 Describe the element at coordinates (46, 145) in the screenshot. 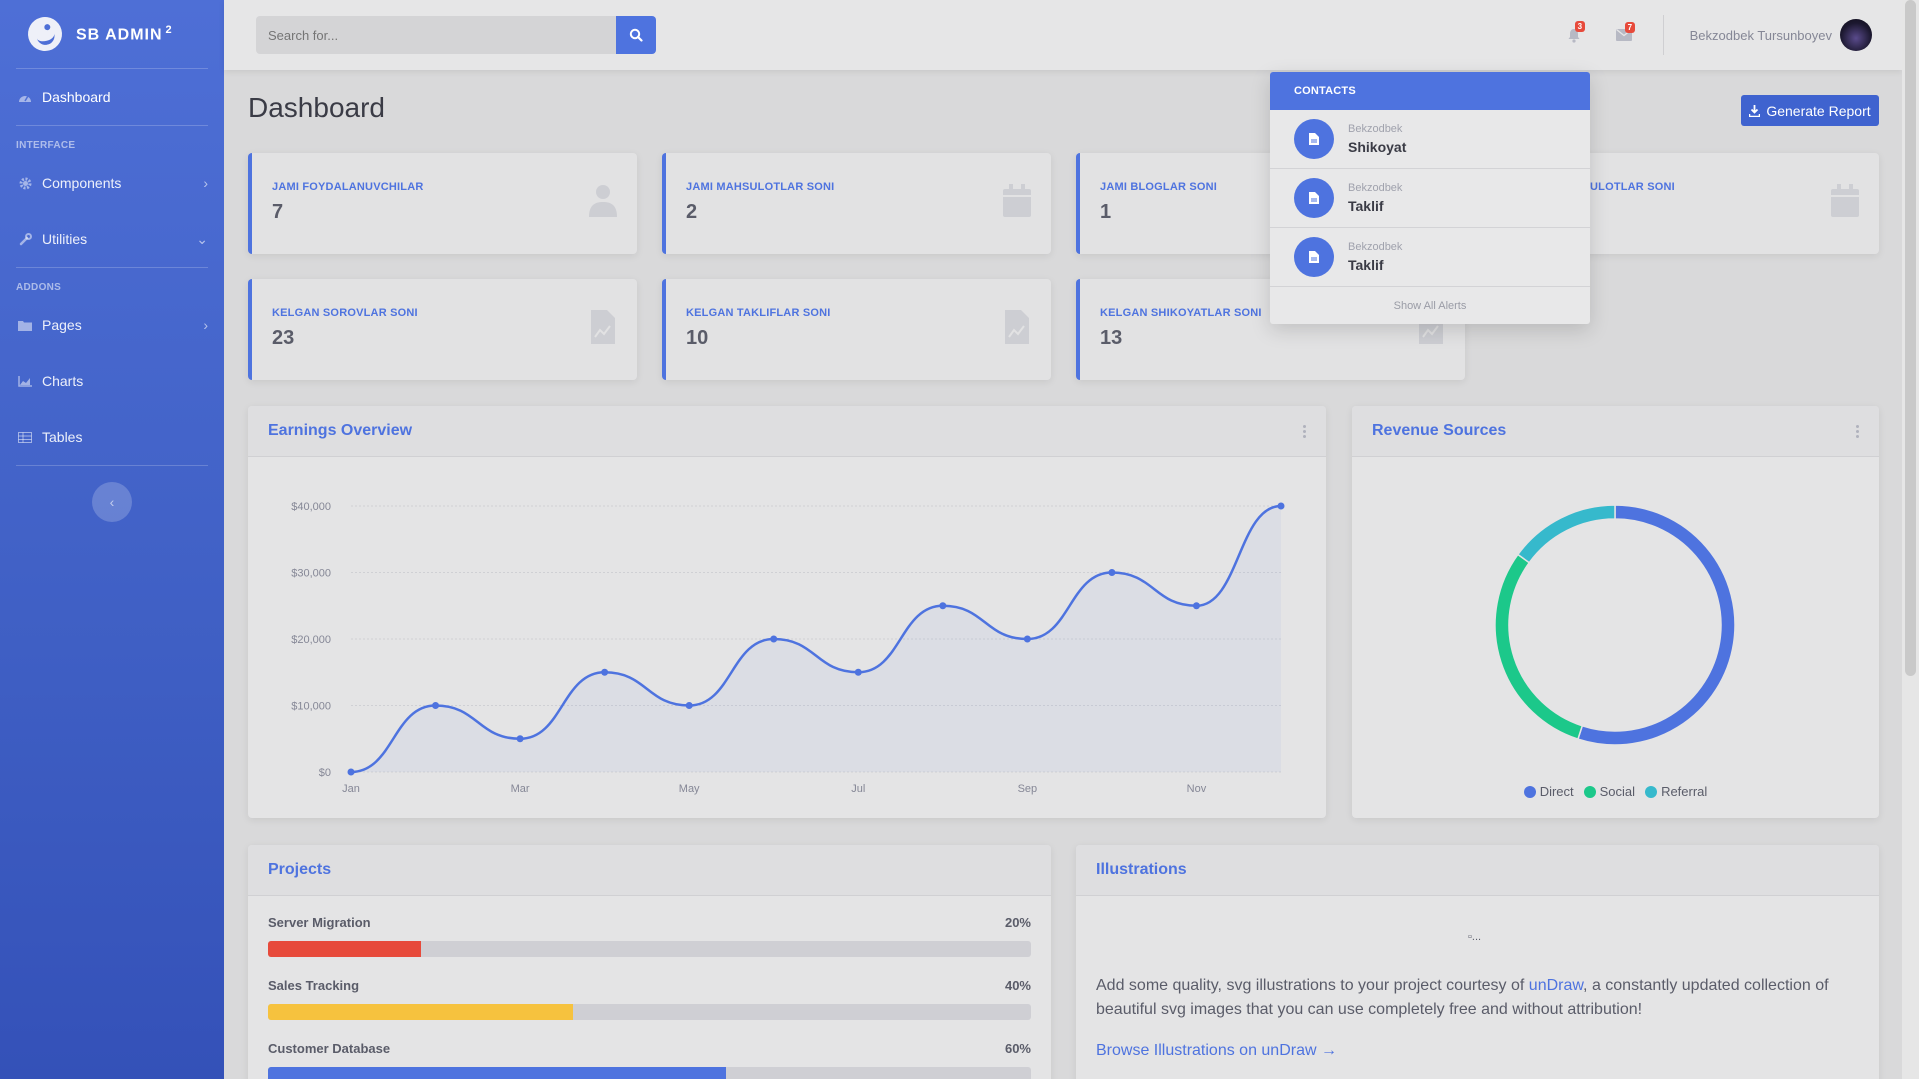

I see `sidebar-heading-interface: INTERFACE` at that location.